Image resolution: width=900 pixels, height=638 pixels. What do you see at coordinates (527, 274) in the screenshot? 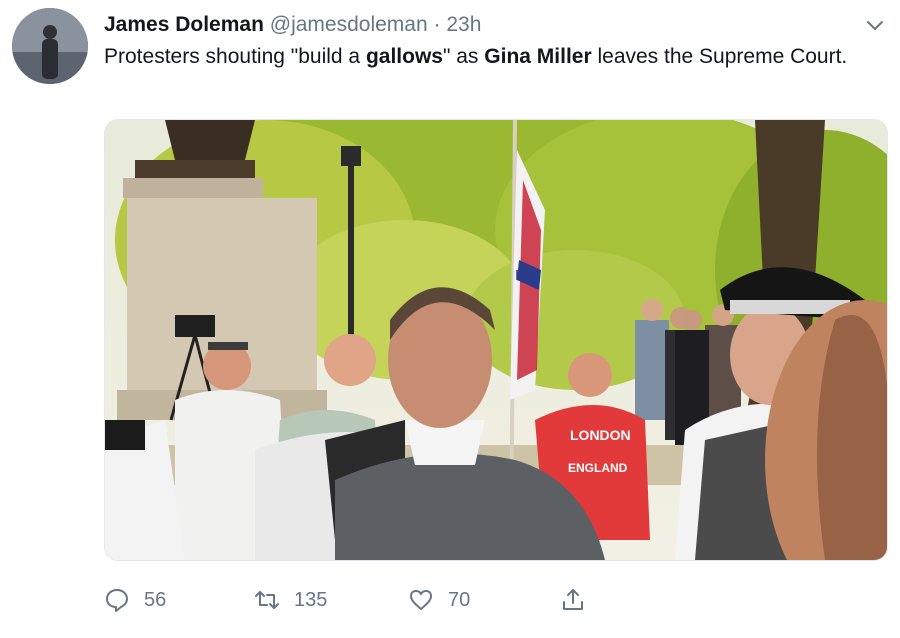
I see `flag-text: me` at bounding box center [527, 274].